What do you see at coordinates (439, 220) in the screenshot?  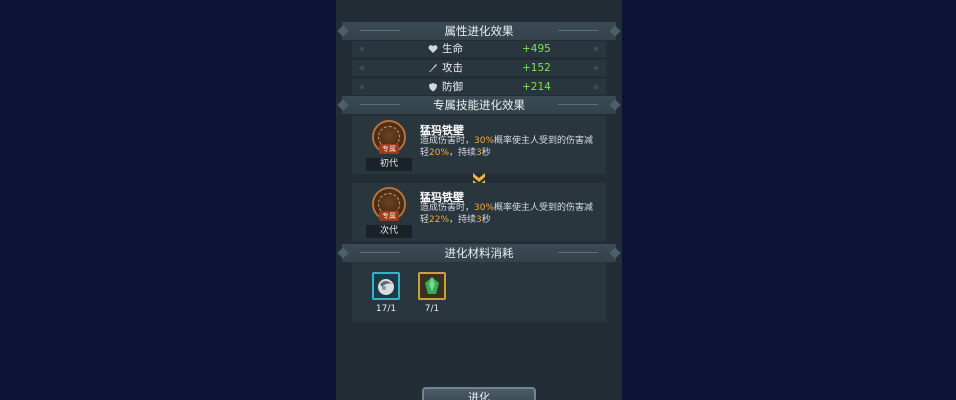 I see `reduction-value: 22%` at bounding box center [439, 220].